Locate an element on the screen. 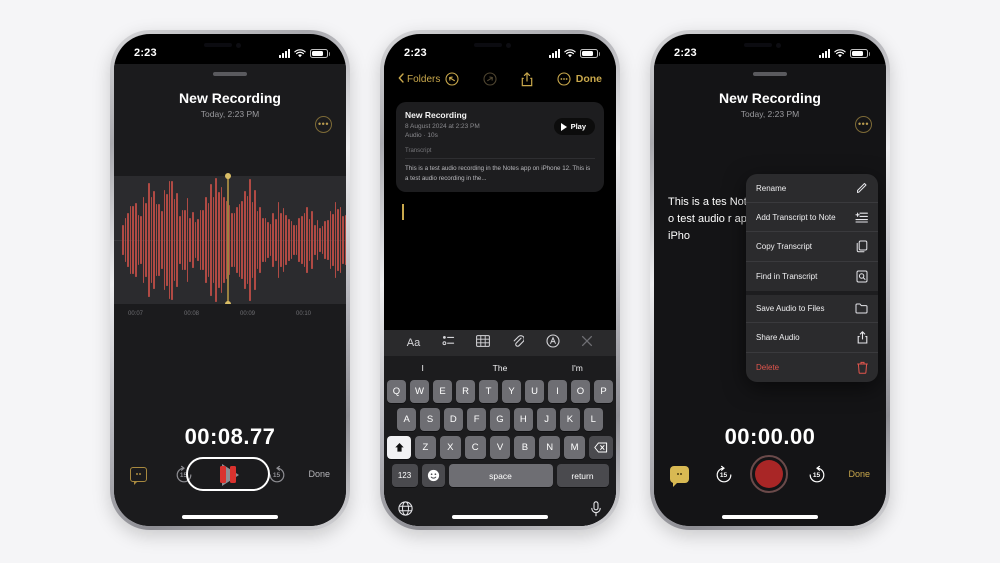 This screenshot has width=1000, height=563. table-icon is located at coordinates (483, 343).